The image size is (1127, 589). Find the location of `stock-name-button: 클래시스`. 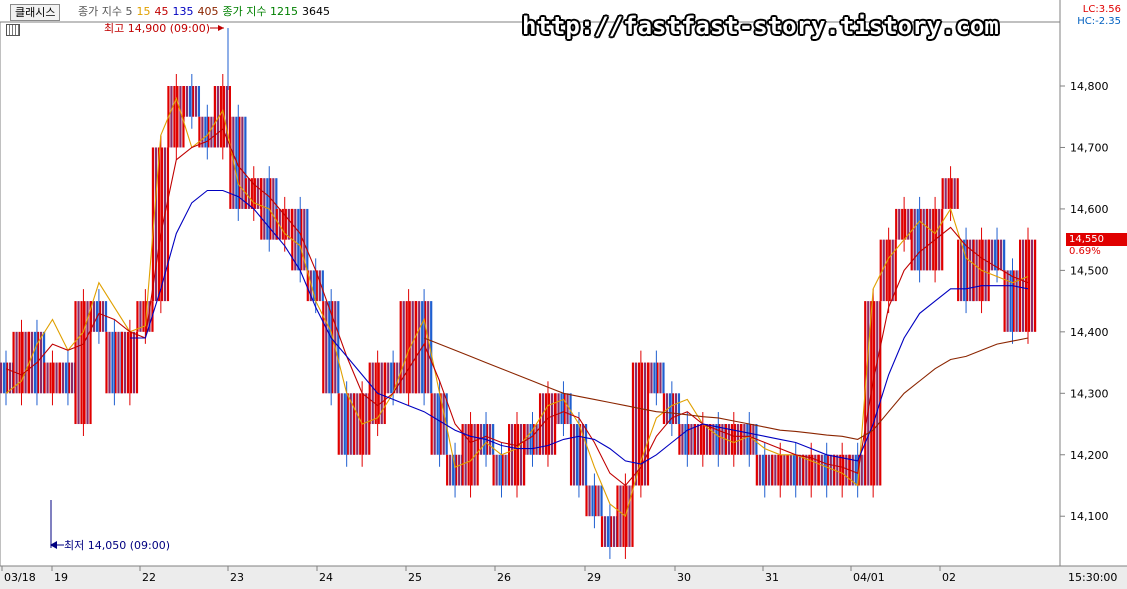

stock-name-button: 클래시스 is located at coordinates (35, 12).